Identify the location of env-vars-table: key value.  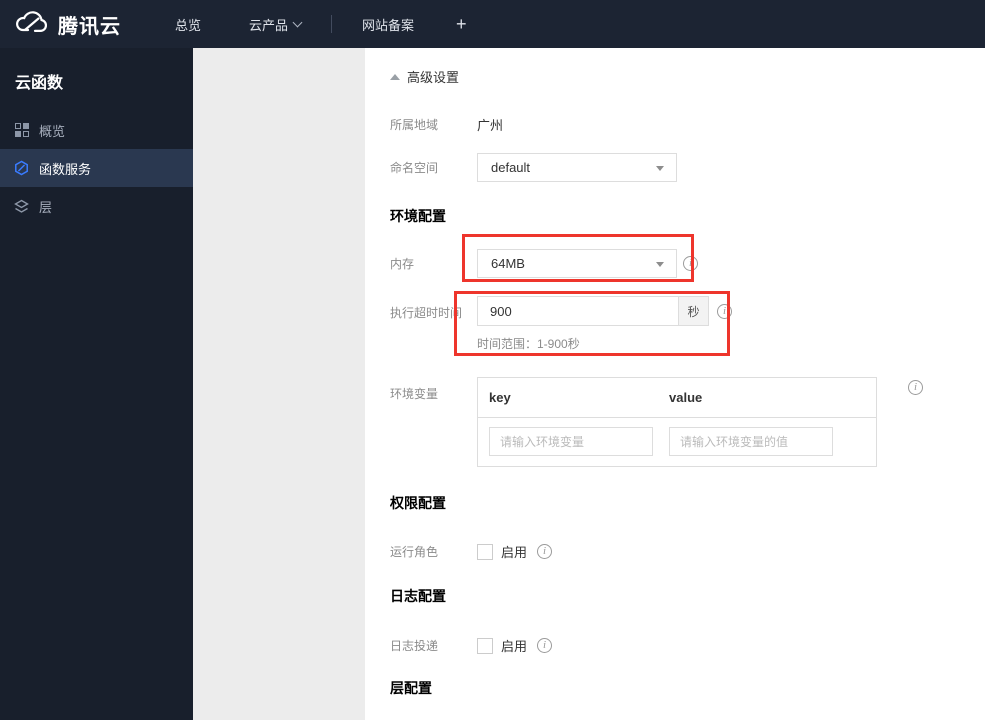
(677, 422).